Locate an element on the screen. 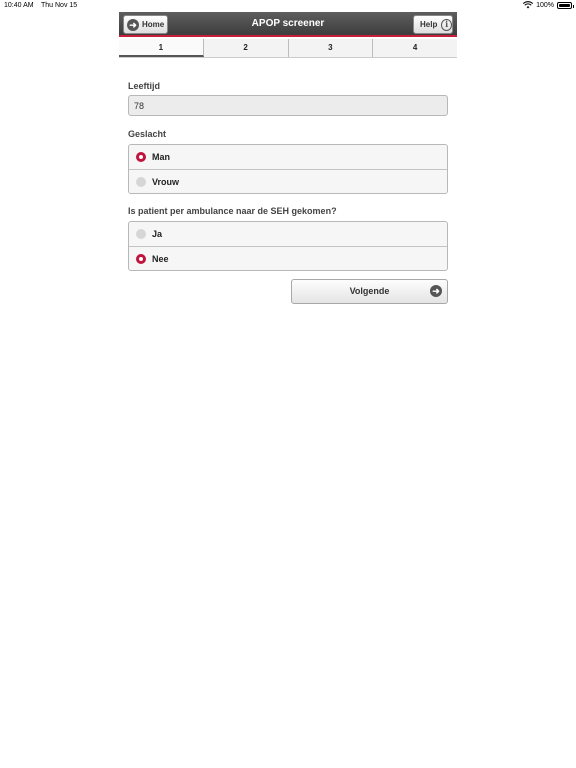 The height and width of the screenshot is (768, 576). ambulance-option-ja: Ja is located at coordinates (288, 234).